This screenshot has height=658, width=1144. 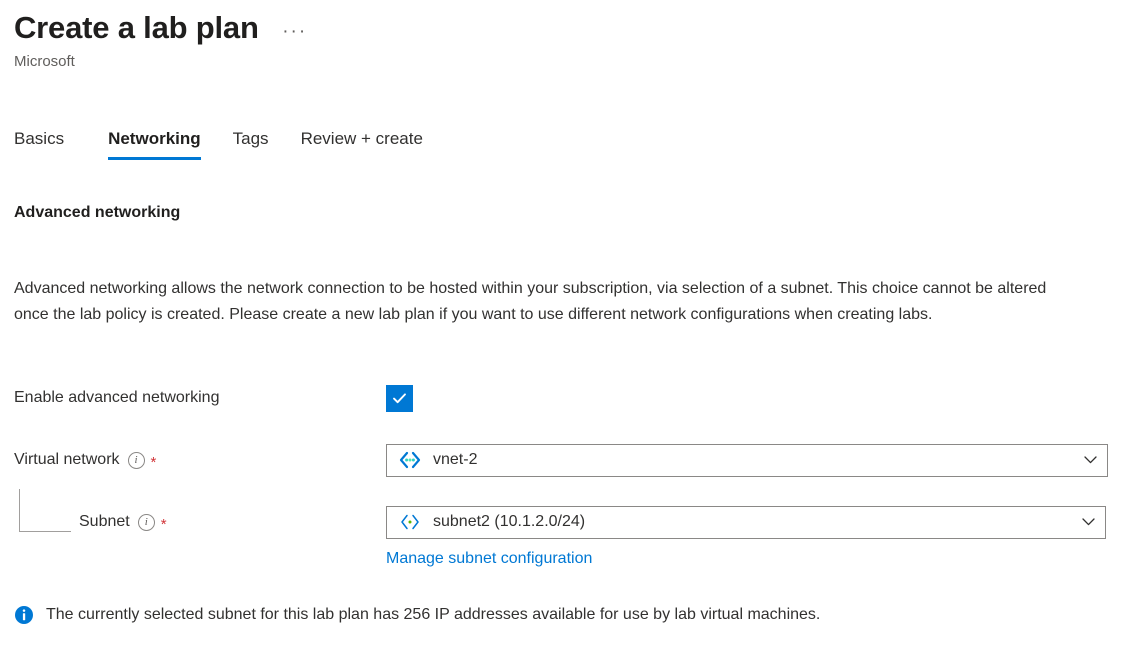 I want to click on checkmark-icon, so click(x=399, y=398).